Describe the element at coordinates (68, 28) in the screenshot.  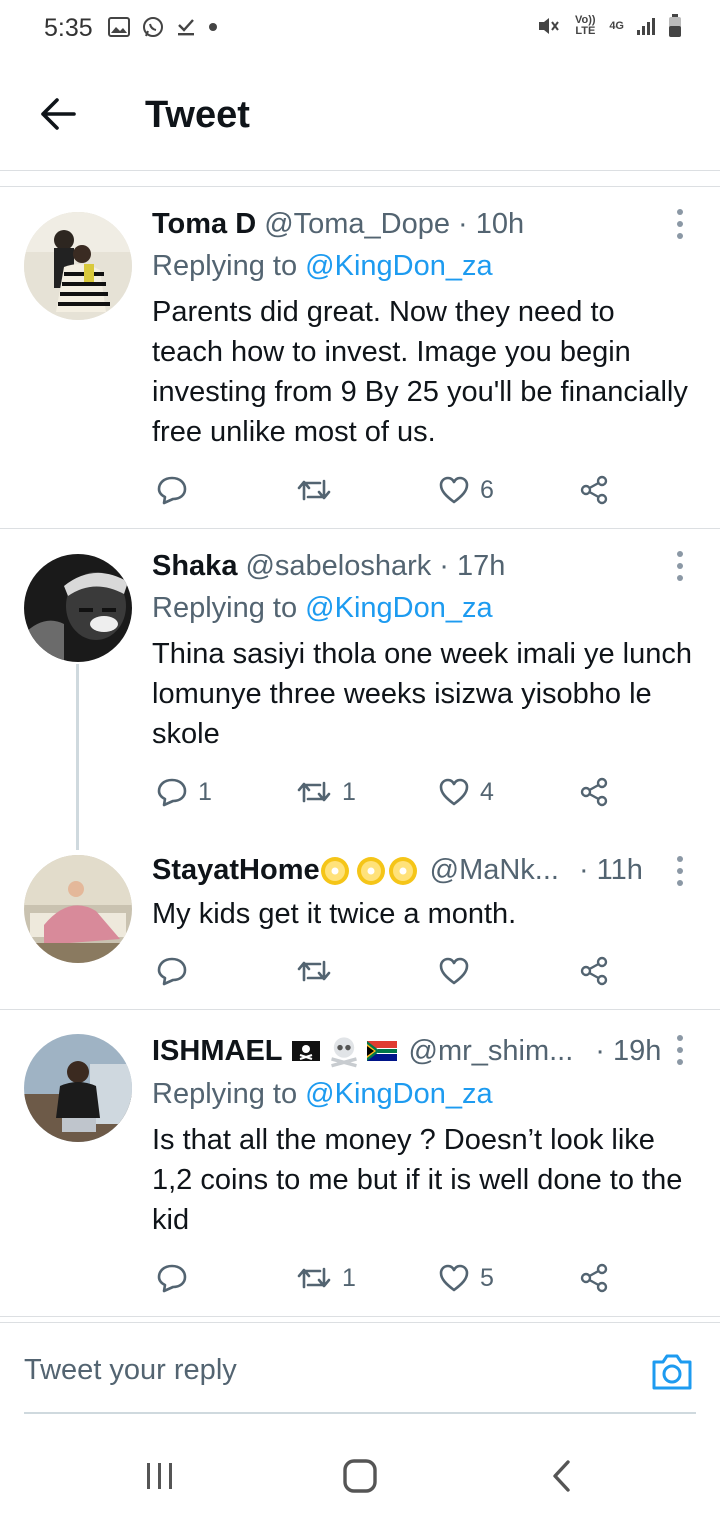
I see `status-time: 5:35` at that location.